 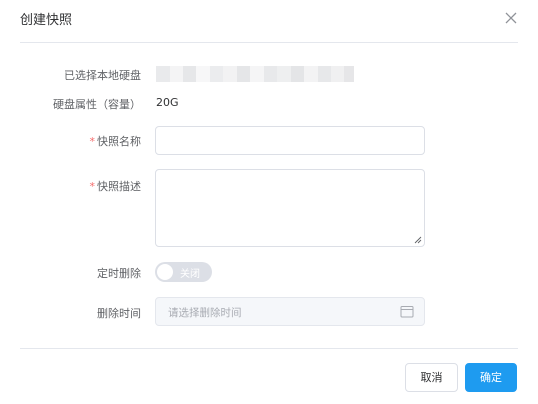 What do you see at coordinates (431, 377) in the screenshot?
I see `cancel-button: 取消` at bounding box center [431, 377].